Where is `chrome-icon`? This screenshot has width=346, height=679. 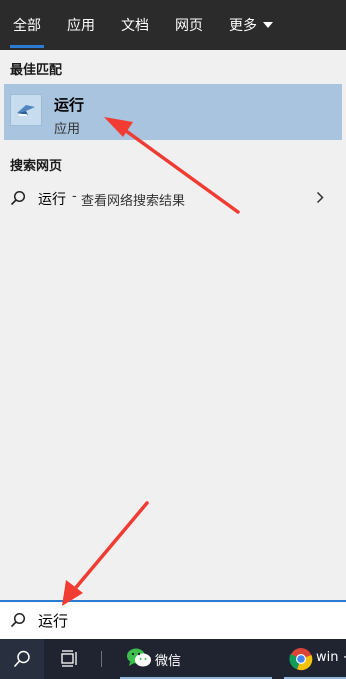 chrome-icon is located at coordinates (301, 659).